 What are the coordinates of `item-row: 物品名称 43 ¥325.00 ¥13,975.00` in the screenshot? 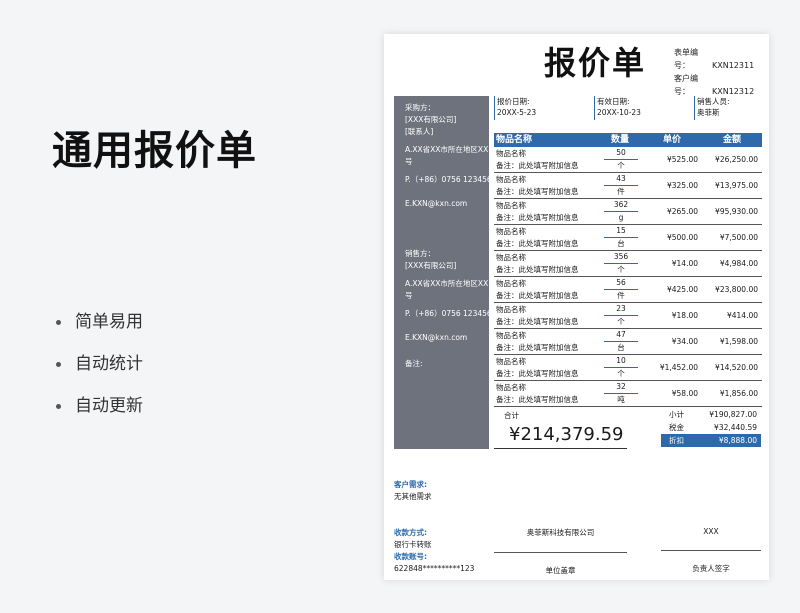 It's located at (628, 185).